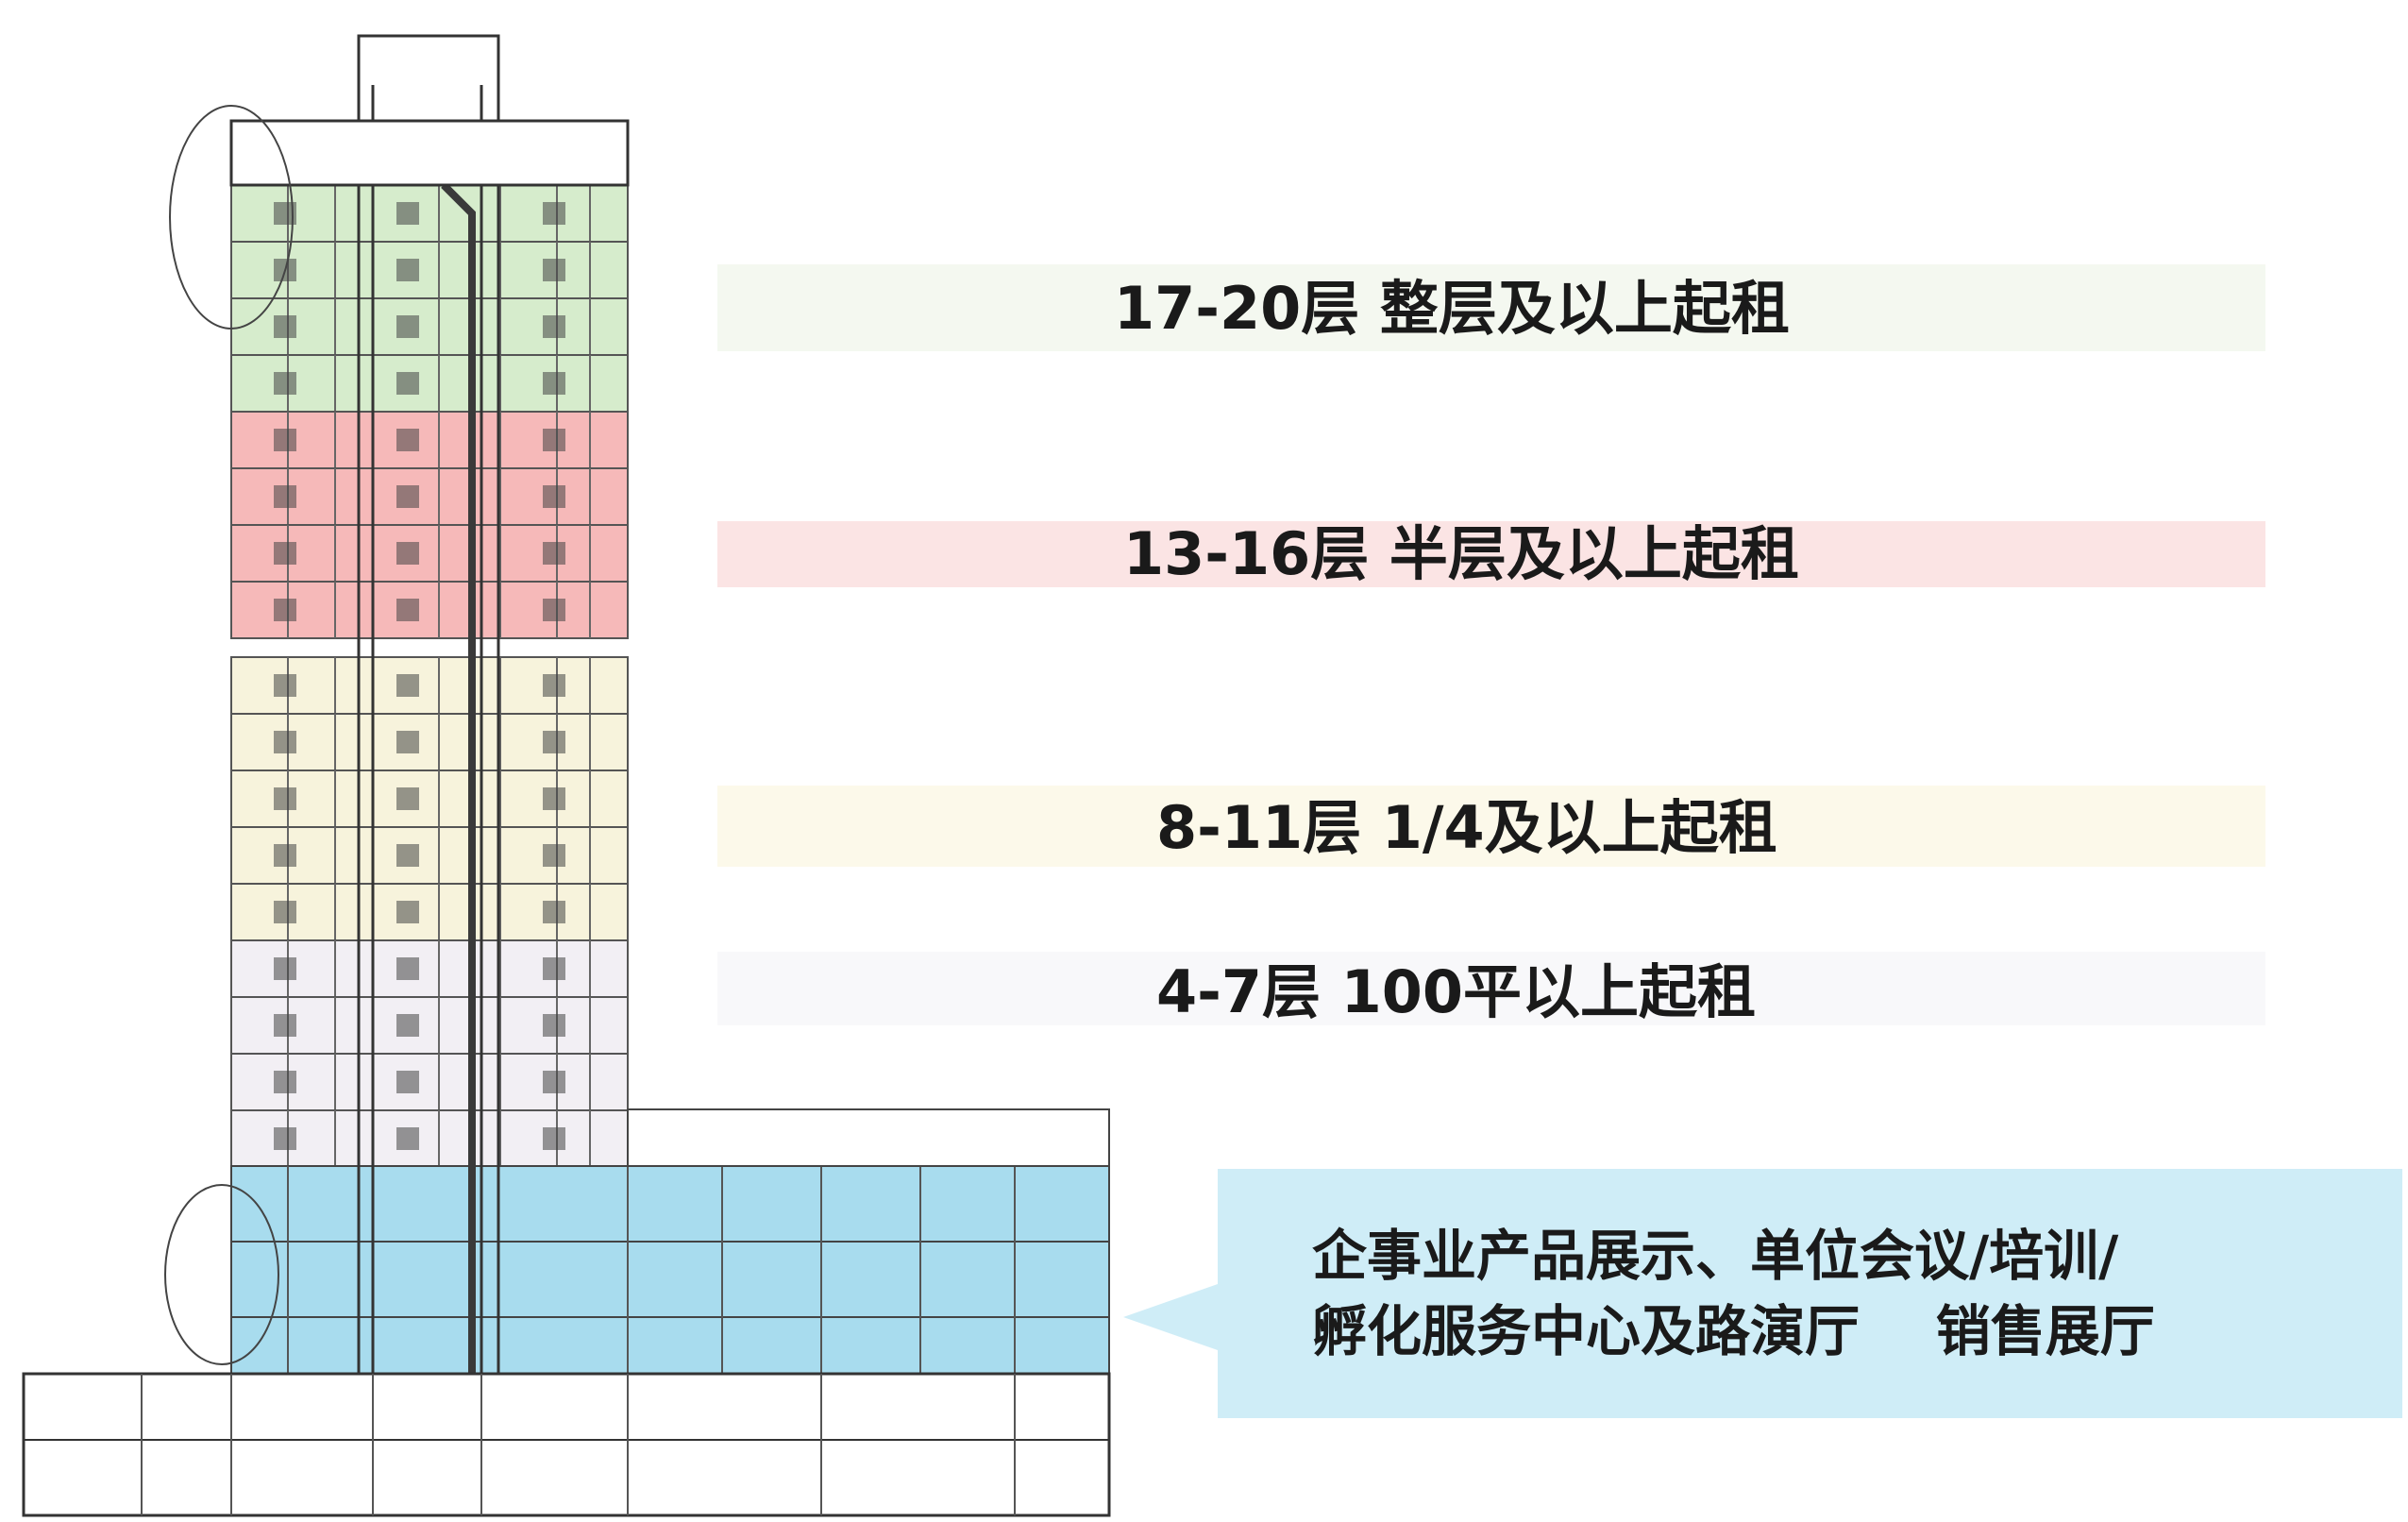 The image size is (2408, 1522). What do you see at coordinates (868, 1137) in the screenshot?
I see `podium-roof` at bounding box center [868, 1137].